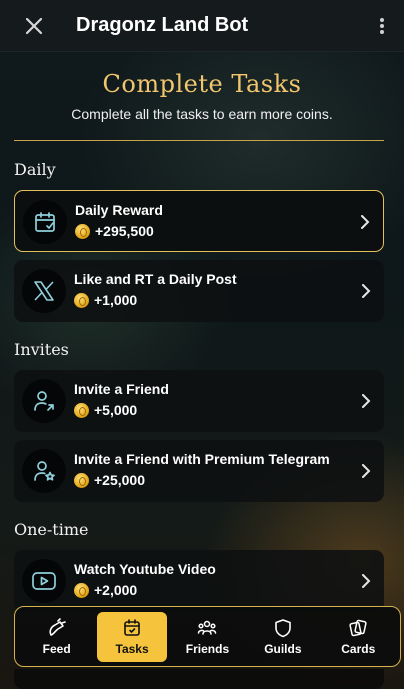  I want to click on task-title: Invite a Friend, so click(121, 389).